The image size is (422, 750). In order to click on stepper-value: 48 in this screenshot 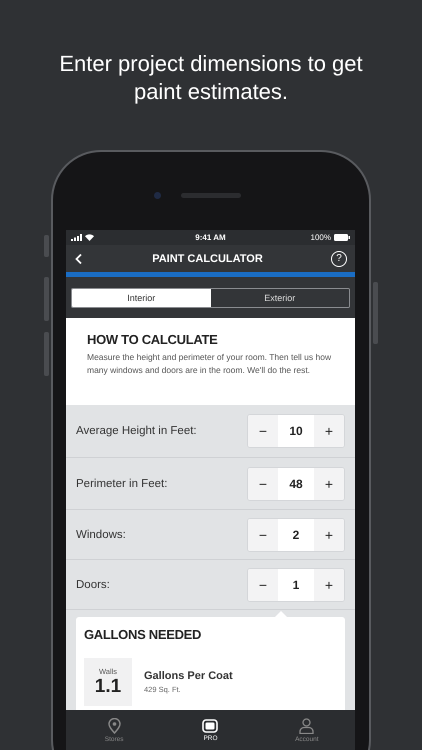, I will do `click(296, 484)`.